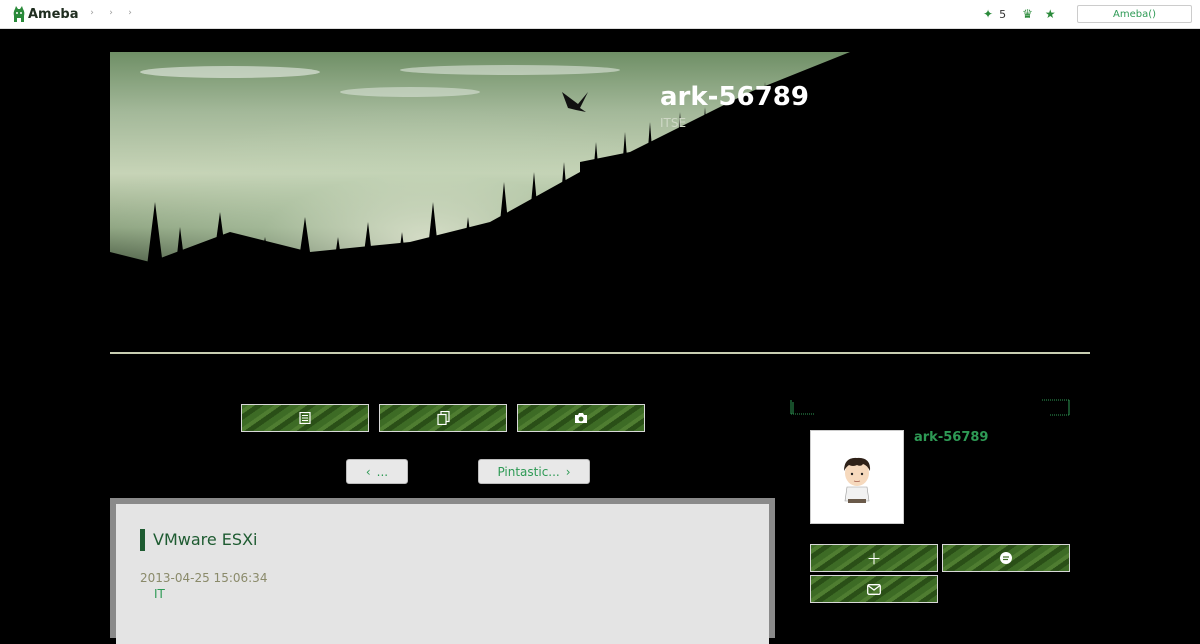 The height and width of the screenshot is (644, 1200). Describe the element at coordinates (19, 14) in the screenshot. I see `ameba-mascot-icon` at that location.